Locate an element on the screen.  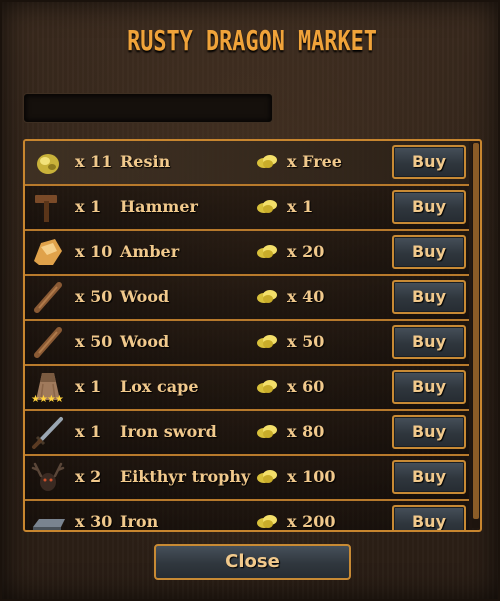
item-price: x Free is located at coordinates (314, 161).